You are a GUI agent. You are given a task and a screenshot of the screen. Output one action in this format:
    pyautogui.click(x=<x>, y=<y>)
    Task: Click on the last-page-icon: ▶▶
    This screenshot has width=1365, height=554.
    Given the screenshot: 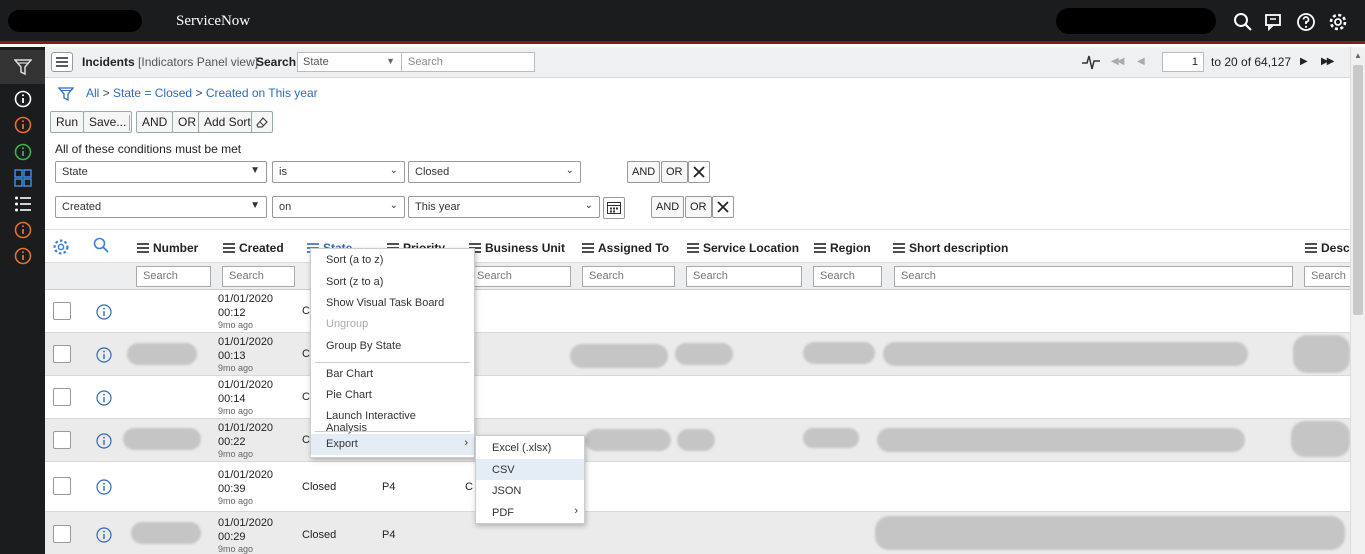 What is the action you would take?
    pyautogui.click(x=1327, y=61)
    